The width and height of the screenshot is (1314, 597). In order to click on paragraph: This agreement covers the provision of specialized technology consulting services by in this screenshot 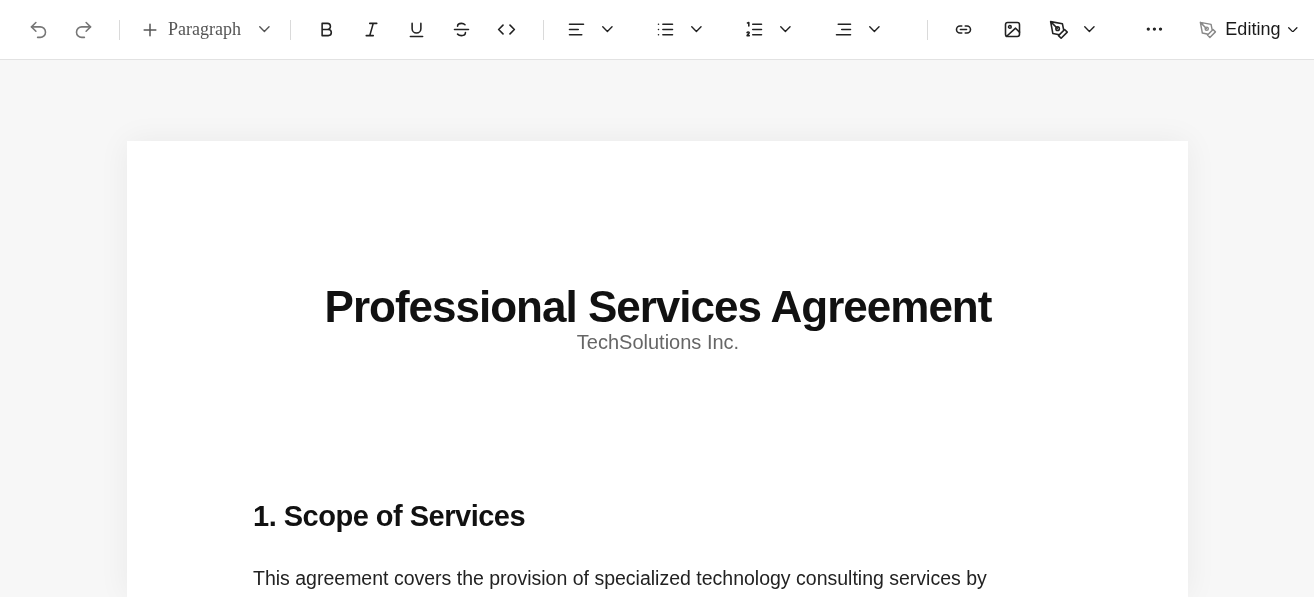, I will do `click(620, 578)`.